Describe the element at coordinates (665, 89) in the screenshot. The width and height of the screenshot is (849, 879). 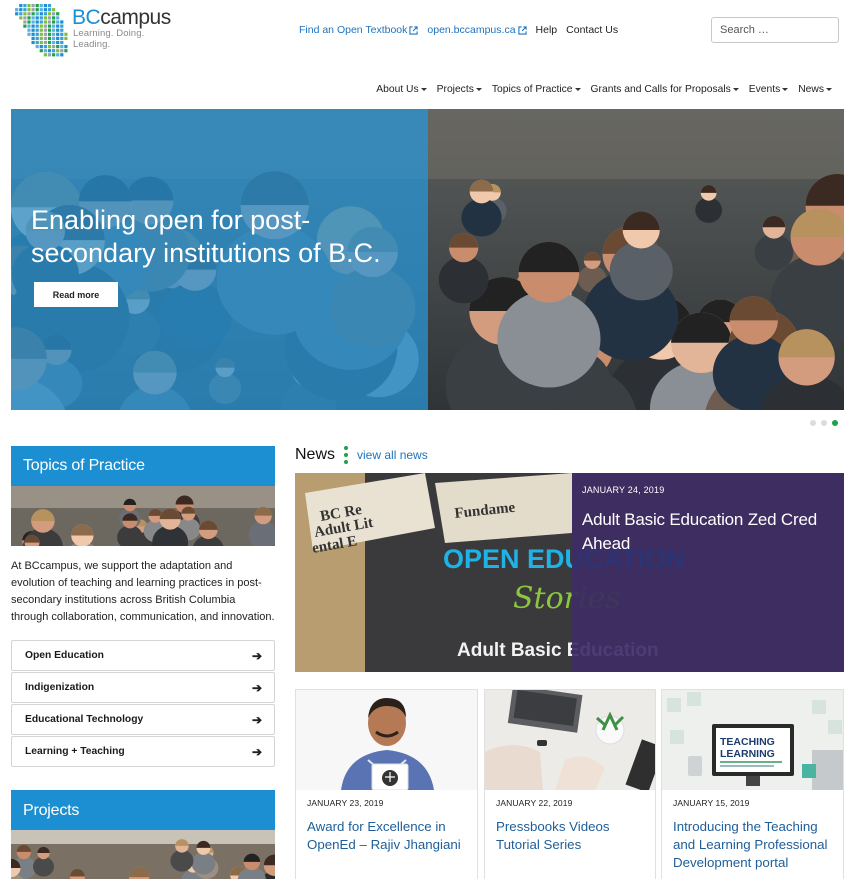
I see `nav-item-grants: Grants and Calls for Proposals` at that location.